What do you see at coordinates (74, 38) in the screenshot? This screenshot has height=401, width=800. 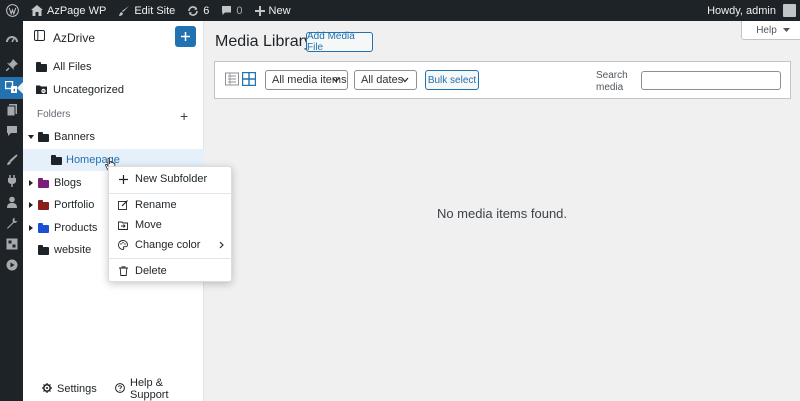 I see `azdrive-title: AzDrive` at bounding box center [74, 38].